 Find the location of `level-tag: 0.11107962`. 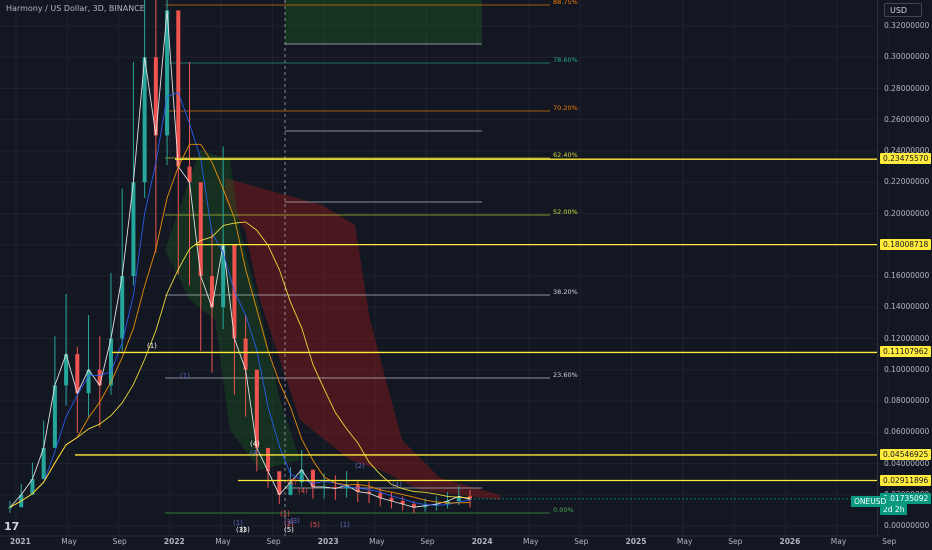

level-tag: 0.11107962 is located at coordinates (906, 352).